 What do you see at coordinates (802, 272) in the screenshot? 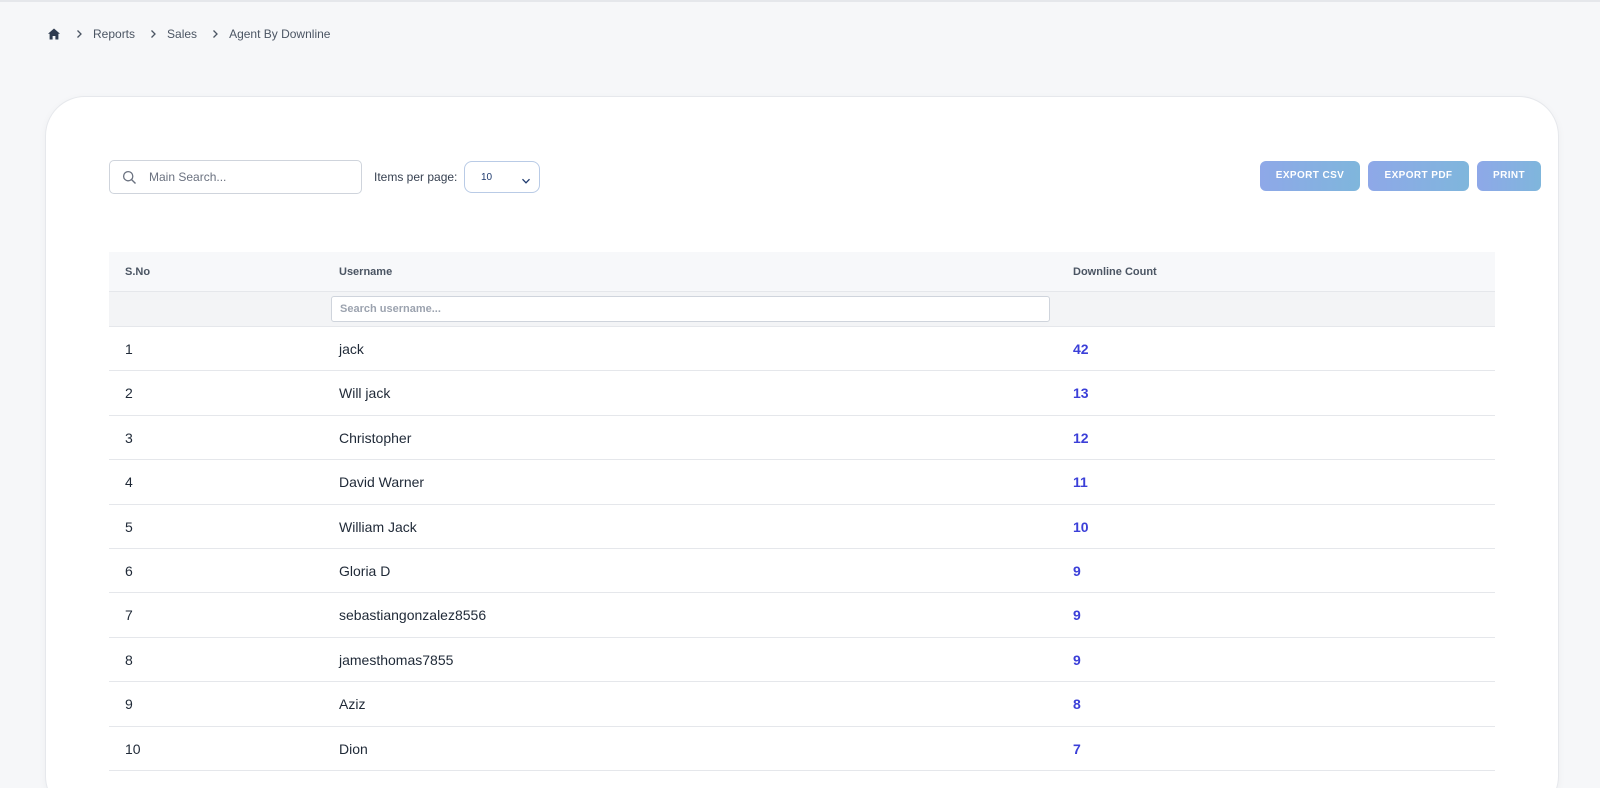
I see `table-header-row: S.No Username Downline Count` at bounding box center [802, 272].